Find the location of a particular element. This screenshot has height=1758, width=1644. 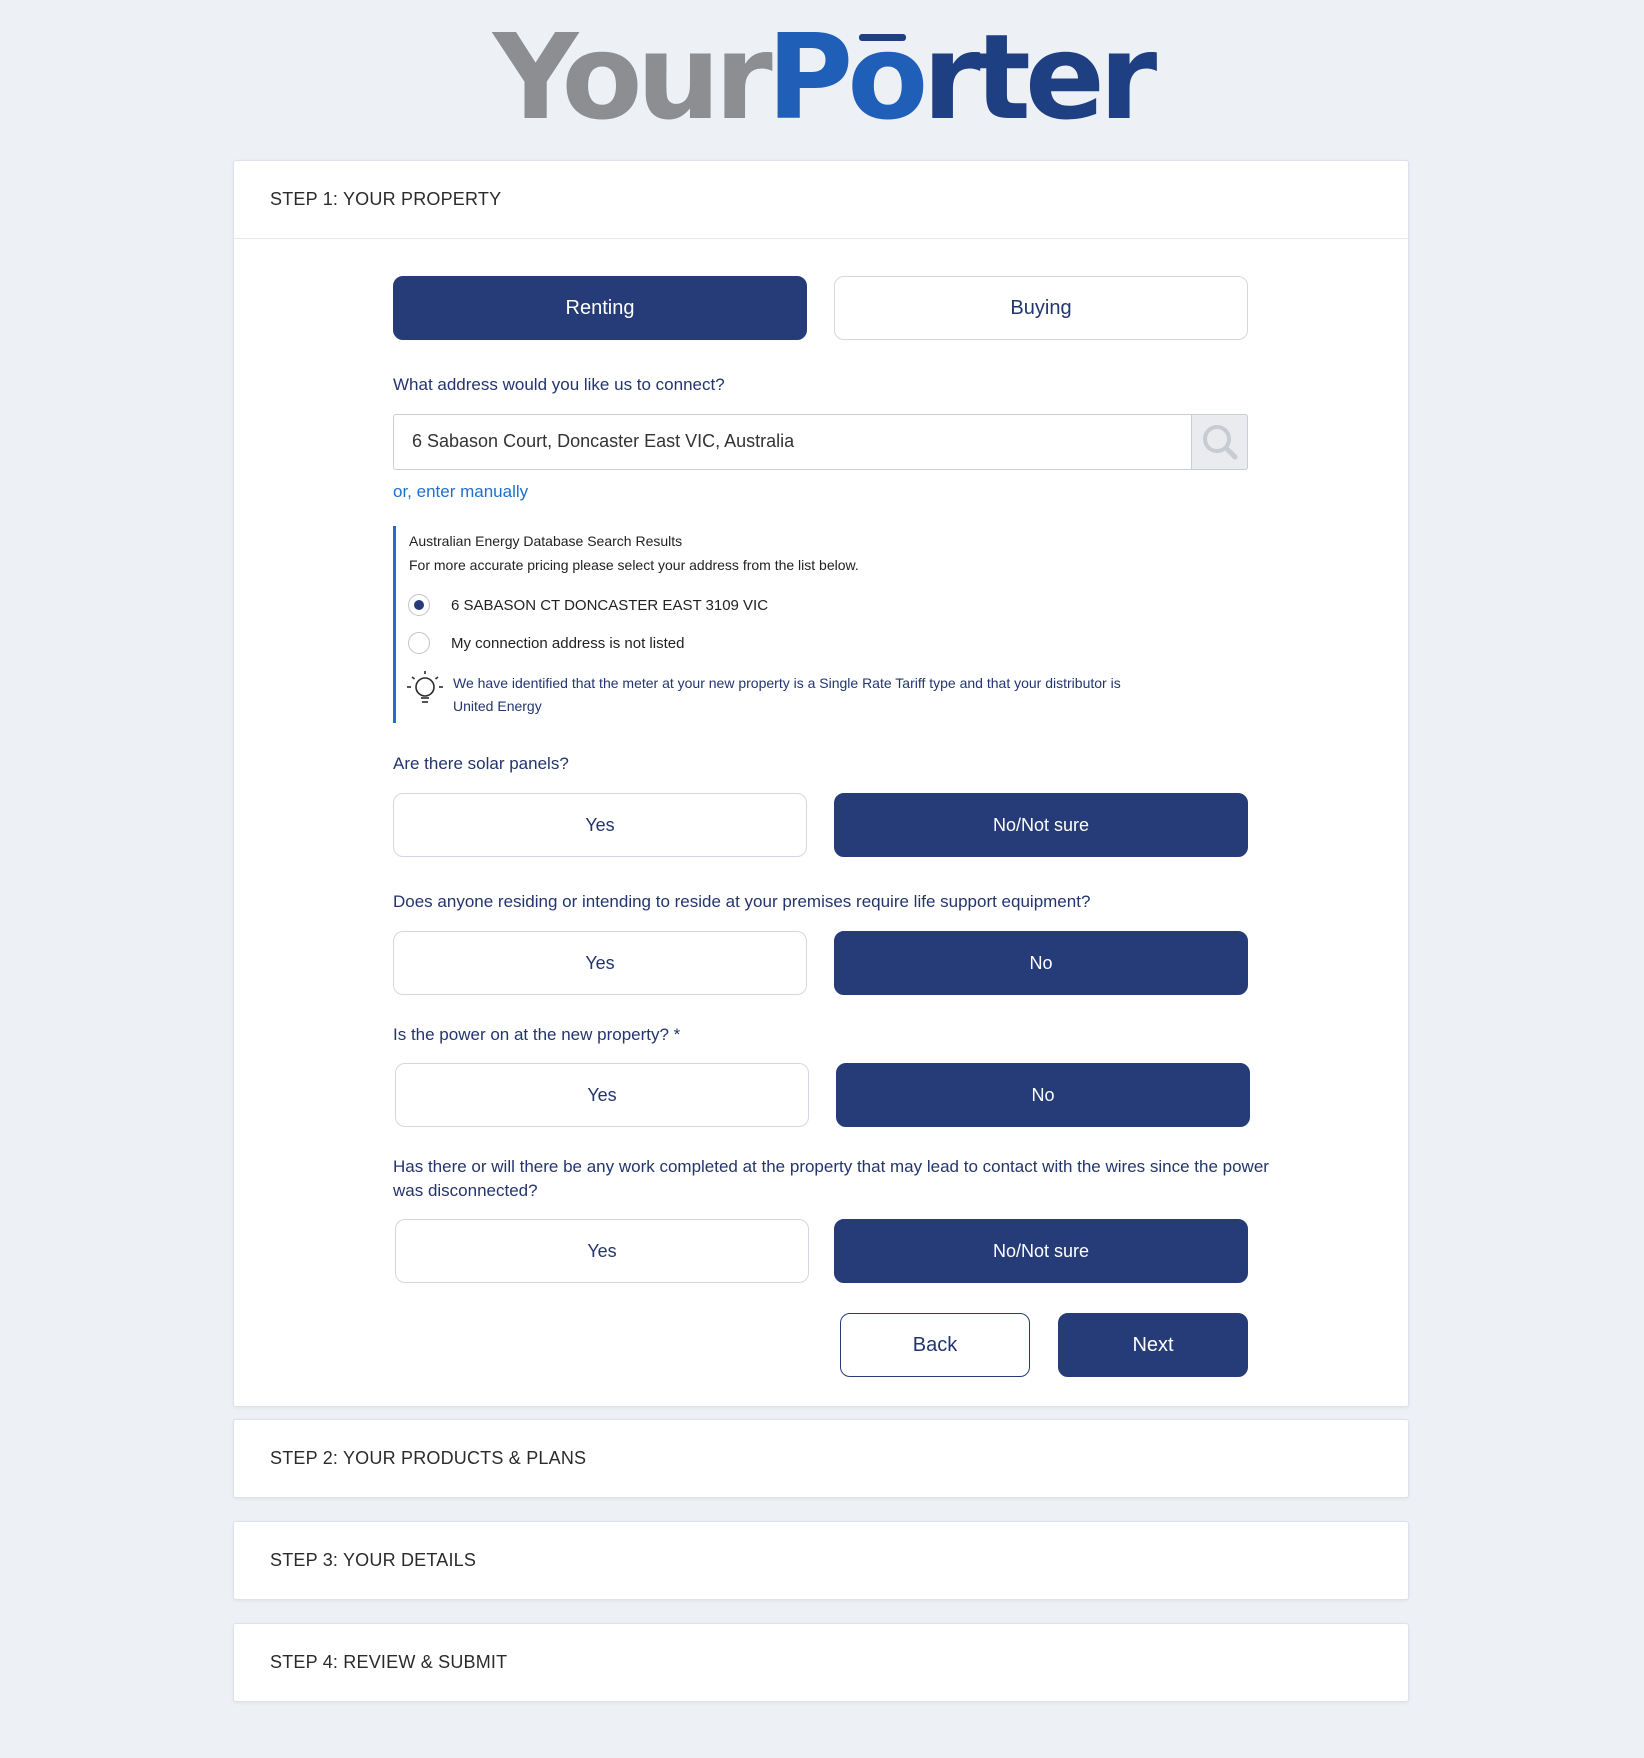

radio-selected is located at coordinates (419, 605).